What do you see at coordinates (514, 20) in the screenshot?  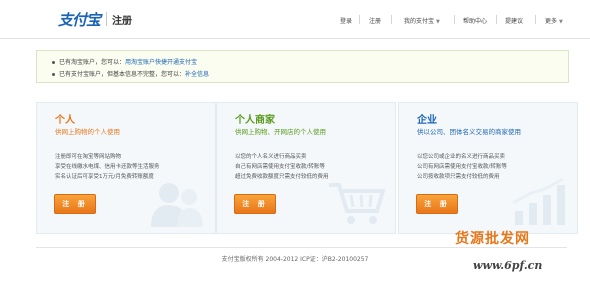 I see `nav-feedback: 提建议` at bounding box center [514, 20].